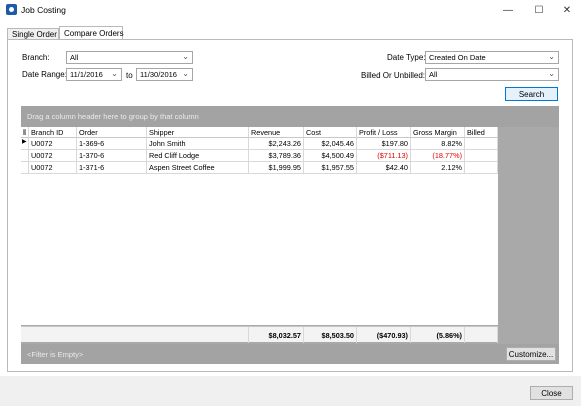 This screenshot has height=406, width=581. Describe the element at coordinates (384, 335) in the screenshot. I see `total-profit-loss: ($470.93)` at that location.